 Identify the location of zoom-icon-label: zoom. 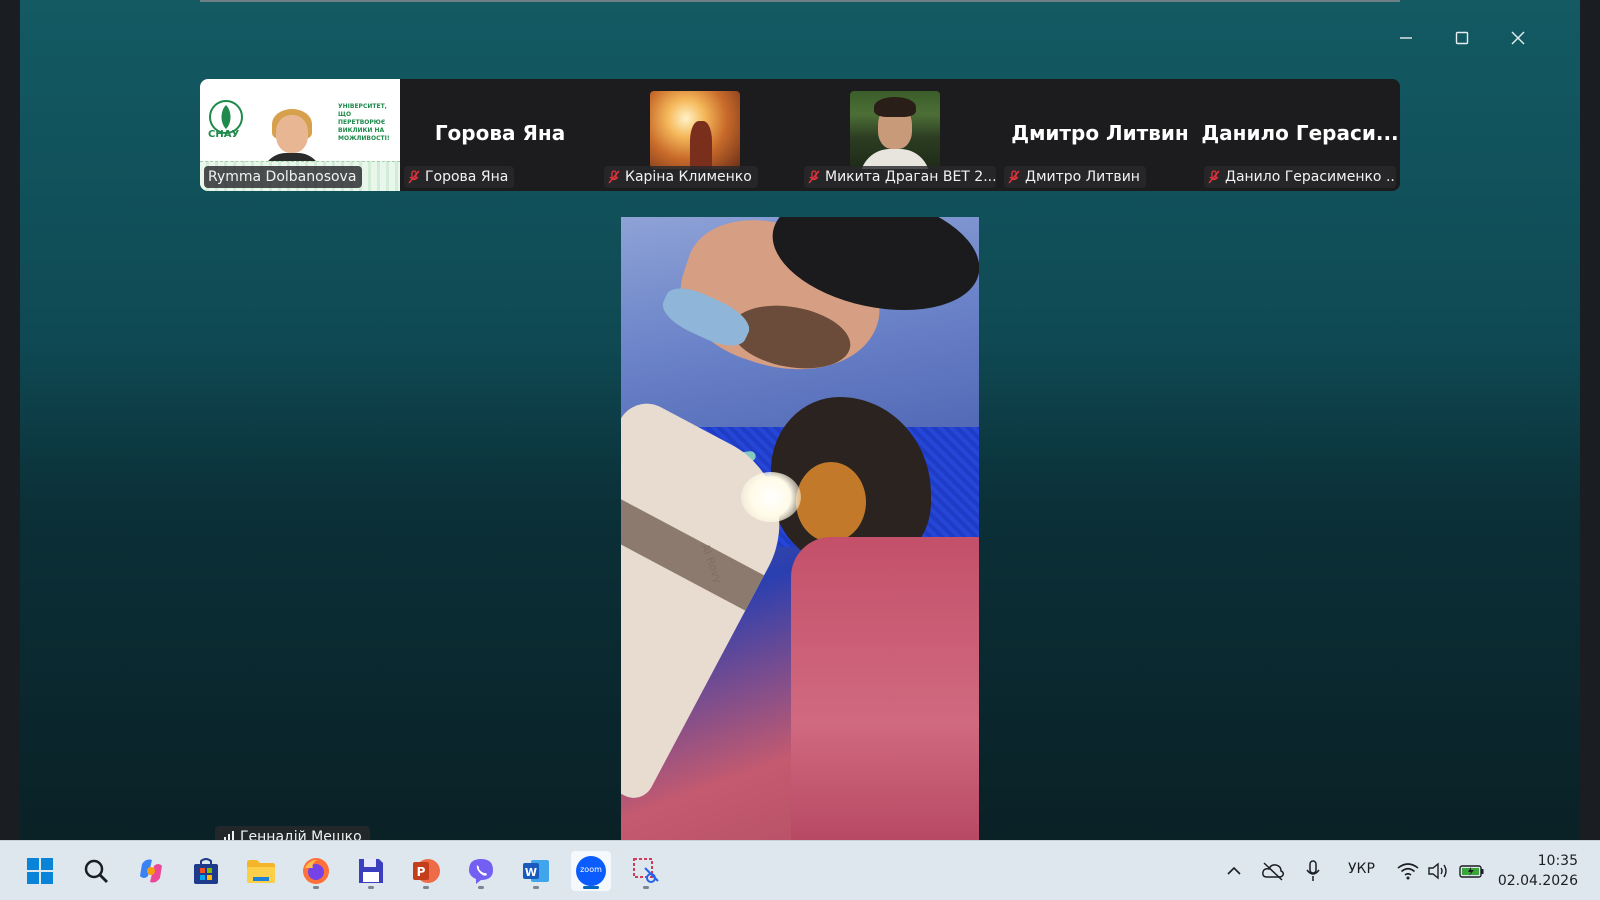
(591, 869).